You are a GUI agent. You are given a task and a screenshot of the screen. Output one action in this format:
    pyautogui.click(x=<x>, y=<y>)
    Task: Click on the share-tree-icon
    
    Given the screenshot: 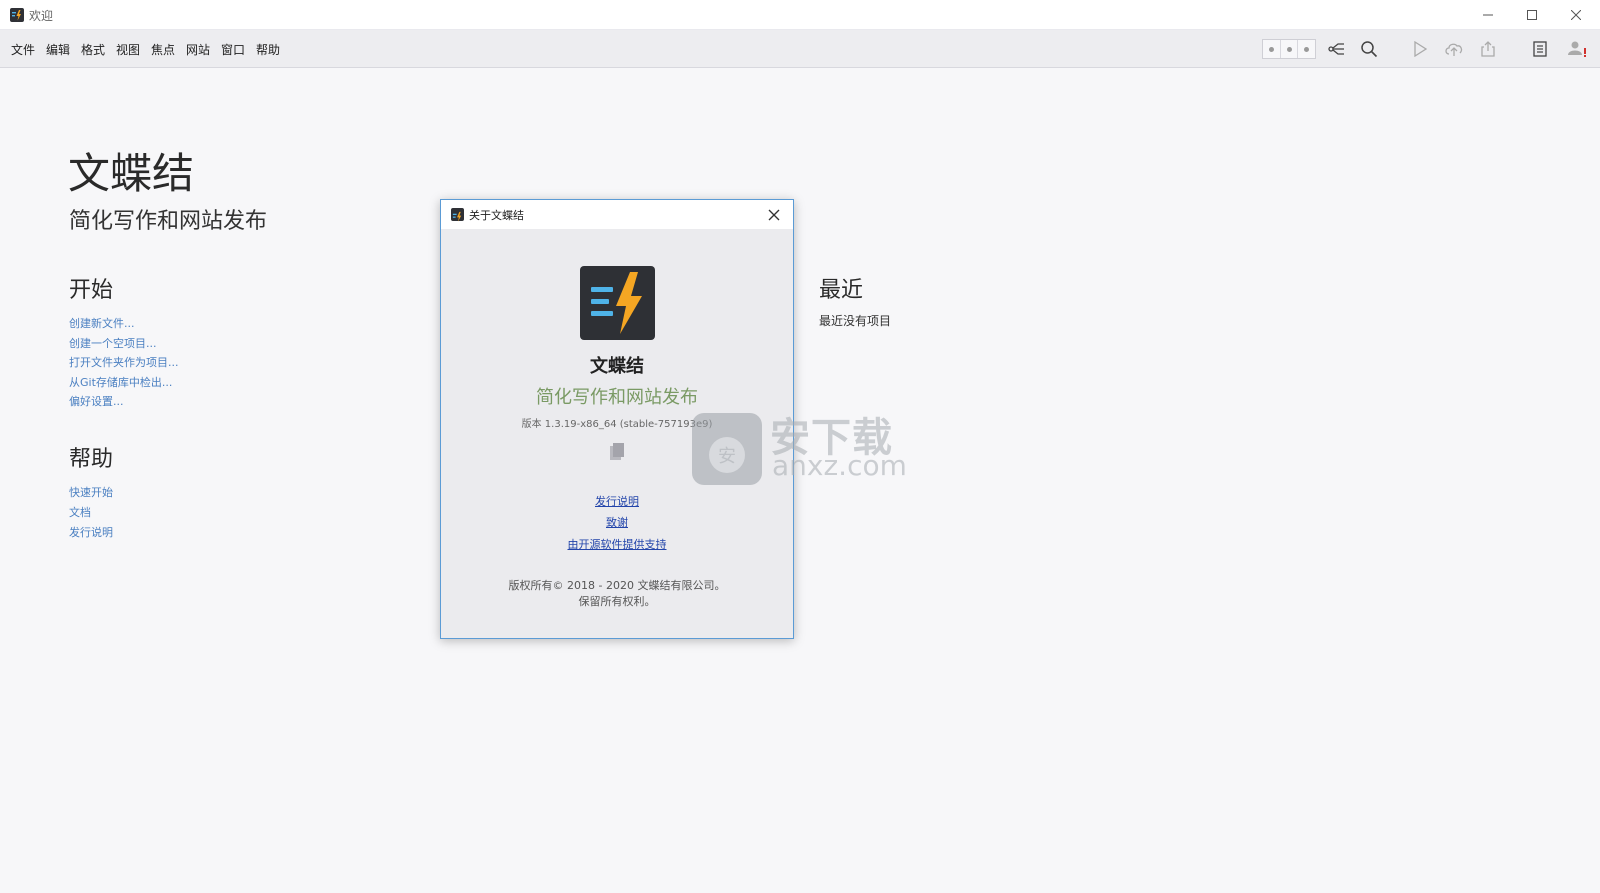 What is the action you would take?
    pyautogui.click(x=1337, y=49)
    